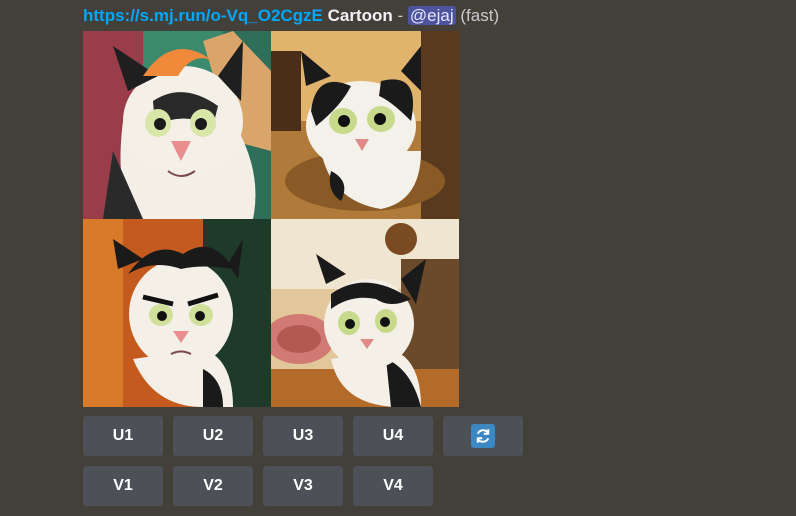 The width and height of the screenshot is (796, 516). What do you see at coordinates (303, 486) in the screenshot?
I see `variation-button-3: V3` at bounding box center [303, 486].